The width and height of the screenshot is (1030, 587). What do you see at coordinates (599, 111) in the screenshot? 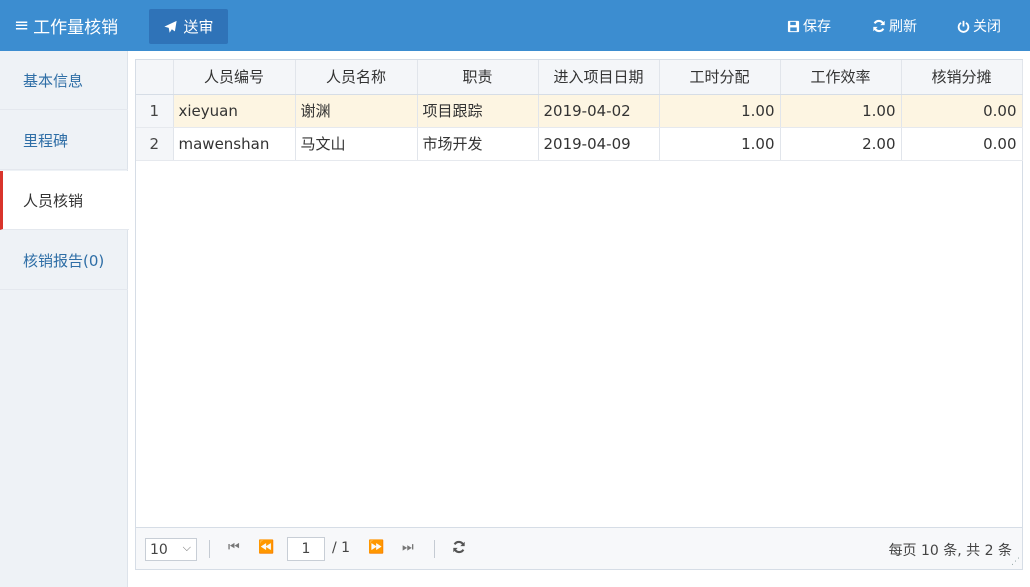
I see `cell-entry-date: 2019-04-02` at bounding box center [599, 111].